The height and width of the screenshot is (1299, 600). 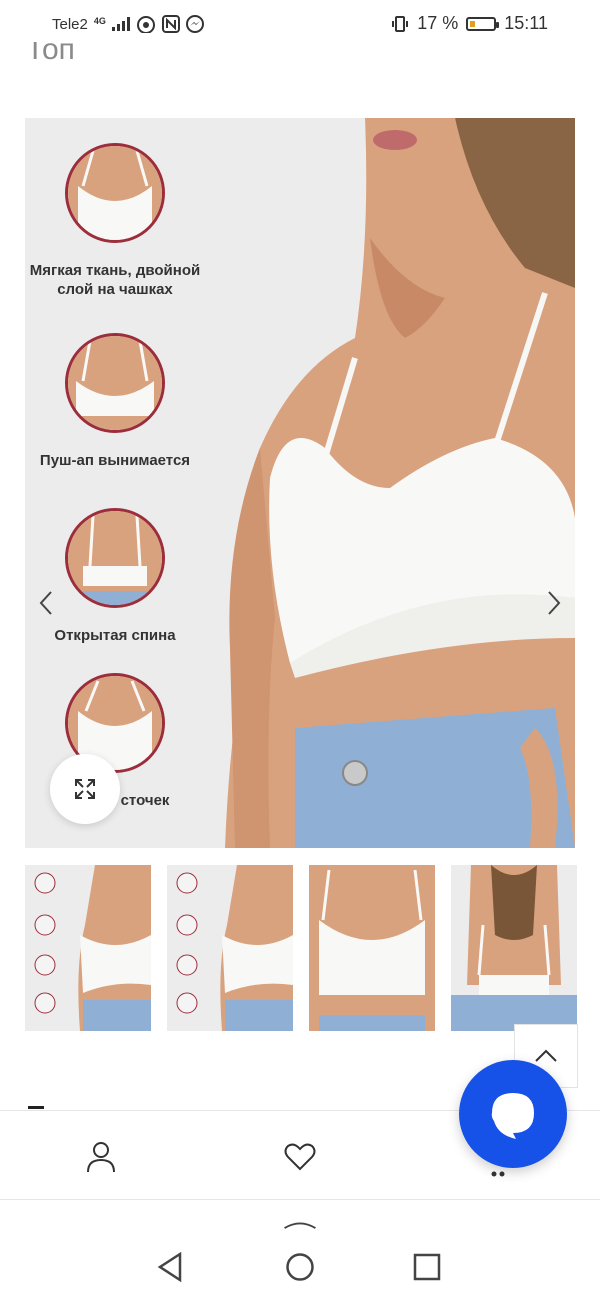 I want to click on status-right: 17 % 15:11, so click(x=469, y=23).